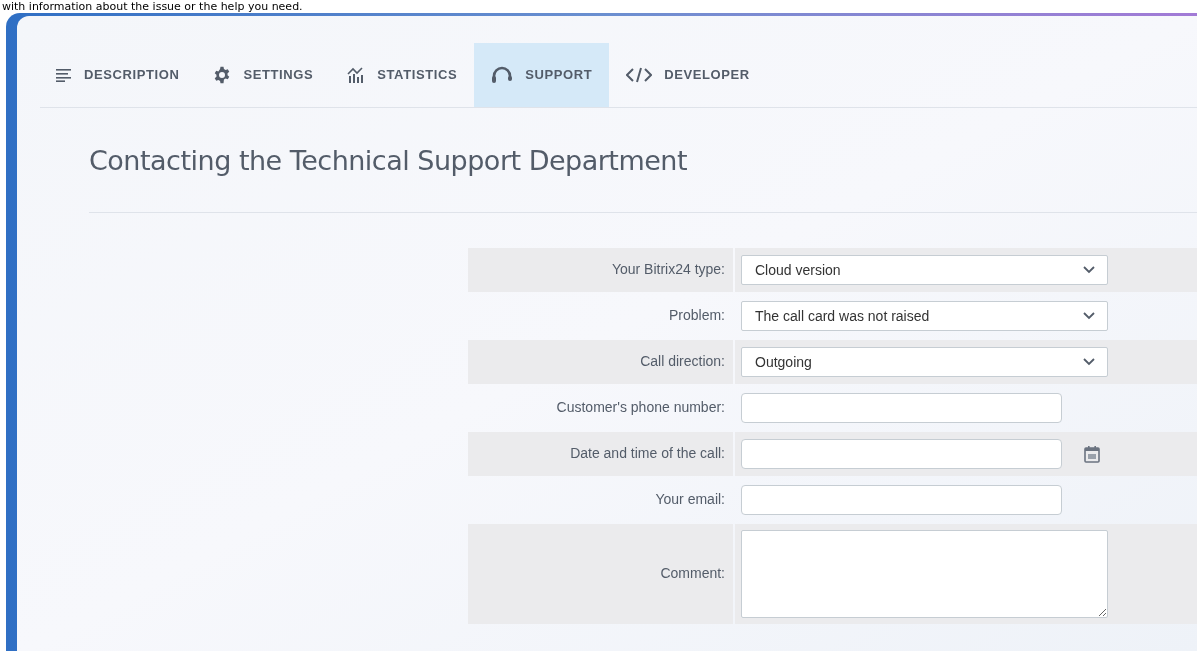  I want to click on tab: DEVELOPER, so click(688, 75).